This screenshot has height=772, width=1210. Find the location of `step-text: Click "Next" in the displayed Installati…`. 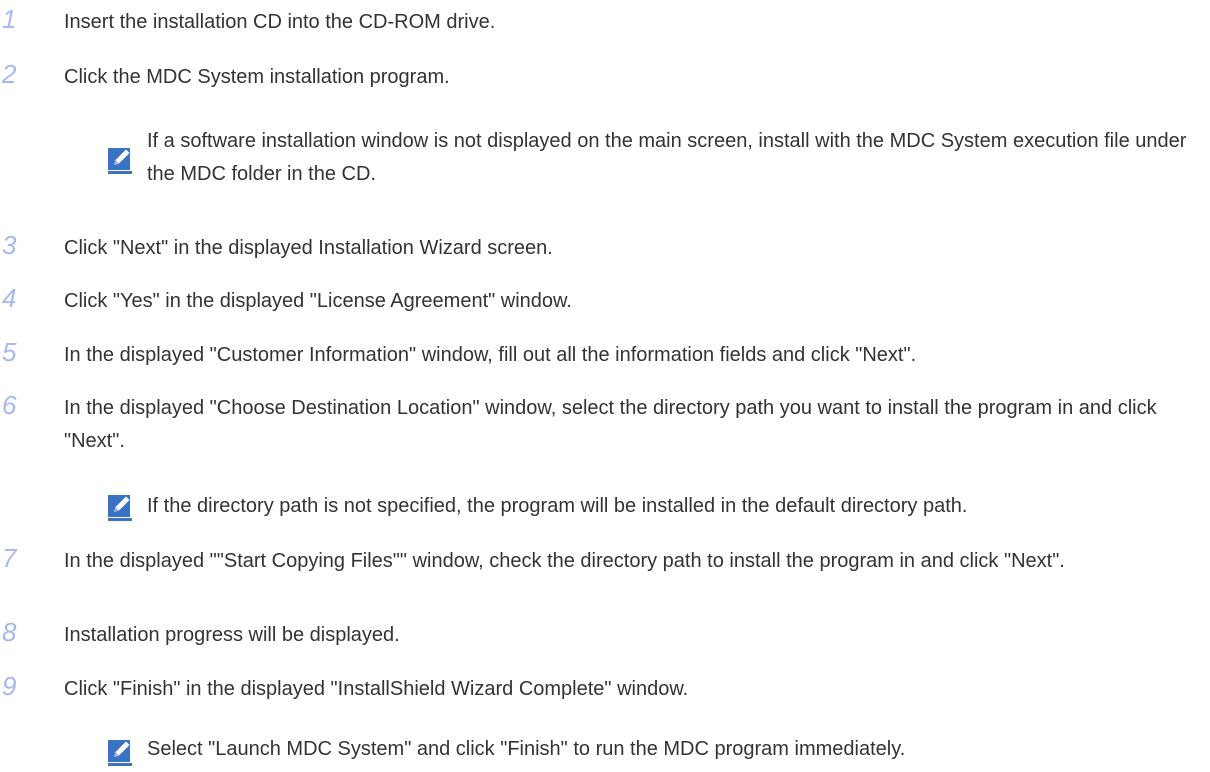

step-text: Click "Next" in the displayed Installati… is located at coordinates (308, 248).